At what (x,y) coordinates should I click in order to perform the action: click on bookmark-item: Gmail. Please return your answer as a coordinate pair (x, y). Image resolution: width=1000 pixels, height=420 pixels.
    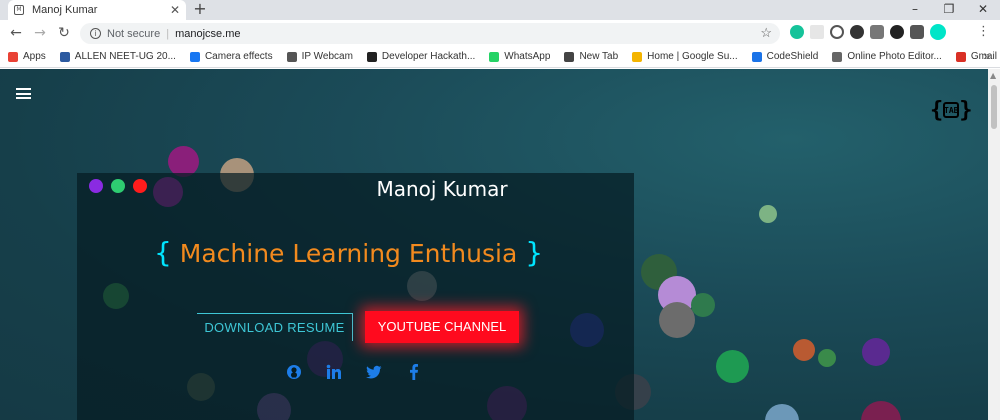
    Looking at the image, I should click on (976, 56).